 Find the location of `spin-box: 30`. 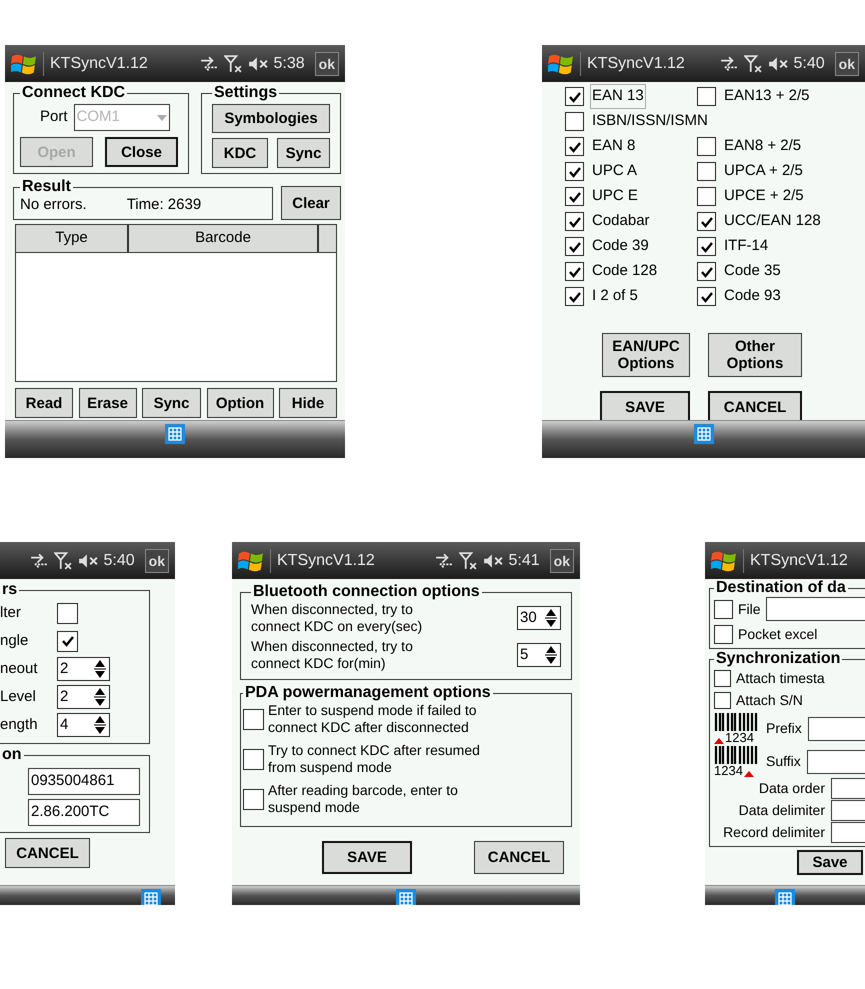

spin-box: 30 is located at coordinates (539, 618).